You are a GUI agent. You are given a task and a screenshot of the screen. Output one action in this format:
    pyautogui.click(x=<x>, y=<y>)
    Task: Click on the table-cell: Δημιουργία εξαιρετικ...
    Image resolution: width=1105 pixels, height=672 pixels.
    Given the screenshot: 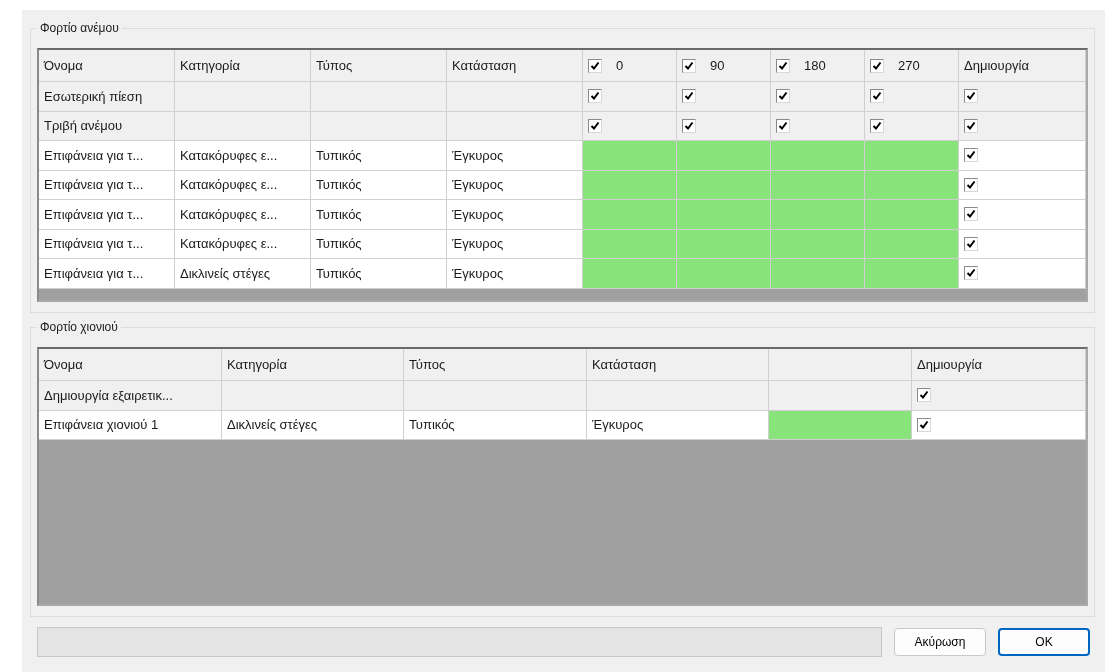 What is the action you would take?
    pyautogui.click(x=108, y=395)
    